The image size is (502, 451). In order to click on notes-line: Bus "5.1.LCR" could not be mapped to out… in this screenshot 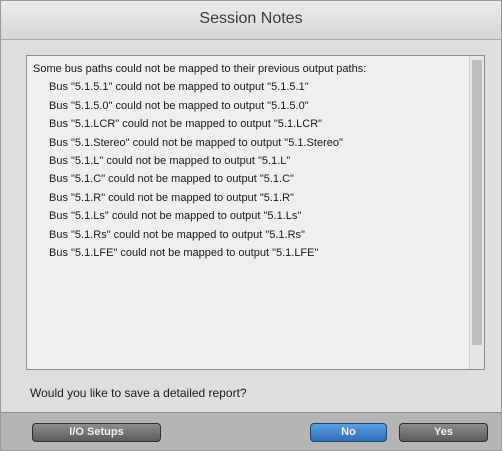, I will do `click(186, 124)`.